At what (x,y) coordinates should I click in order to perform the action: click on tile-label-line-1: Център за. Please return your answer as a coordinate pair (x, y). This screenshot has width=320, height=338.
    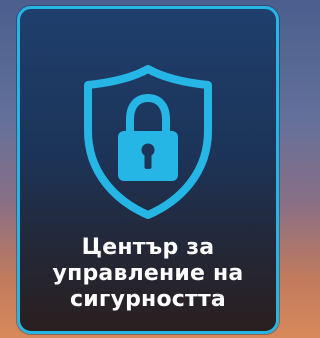
    Looking at the image, I should click on (148, 247).